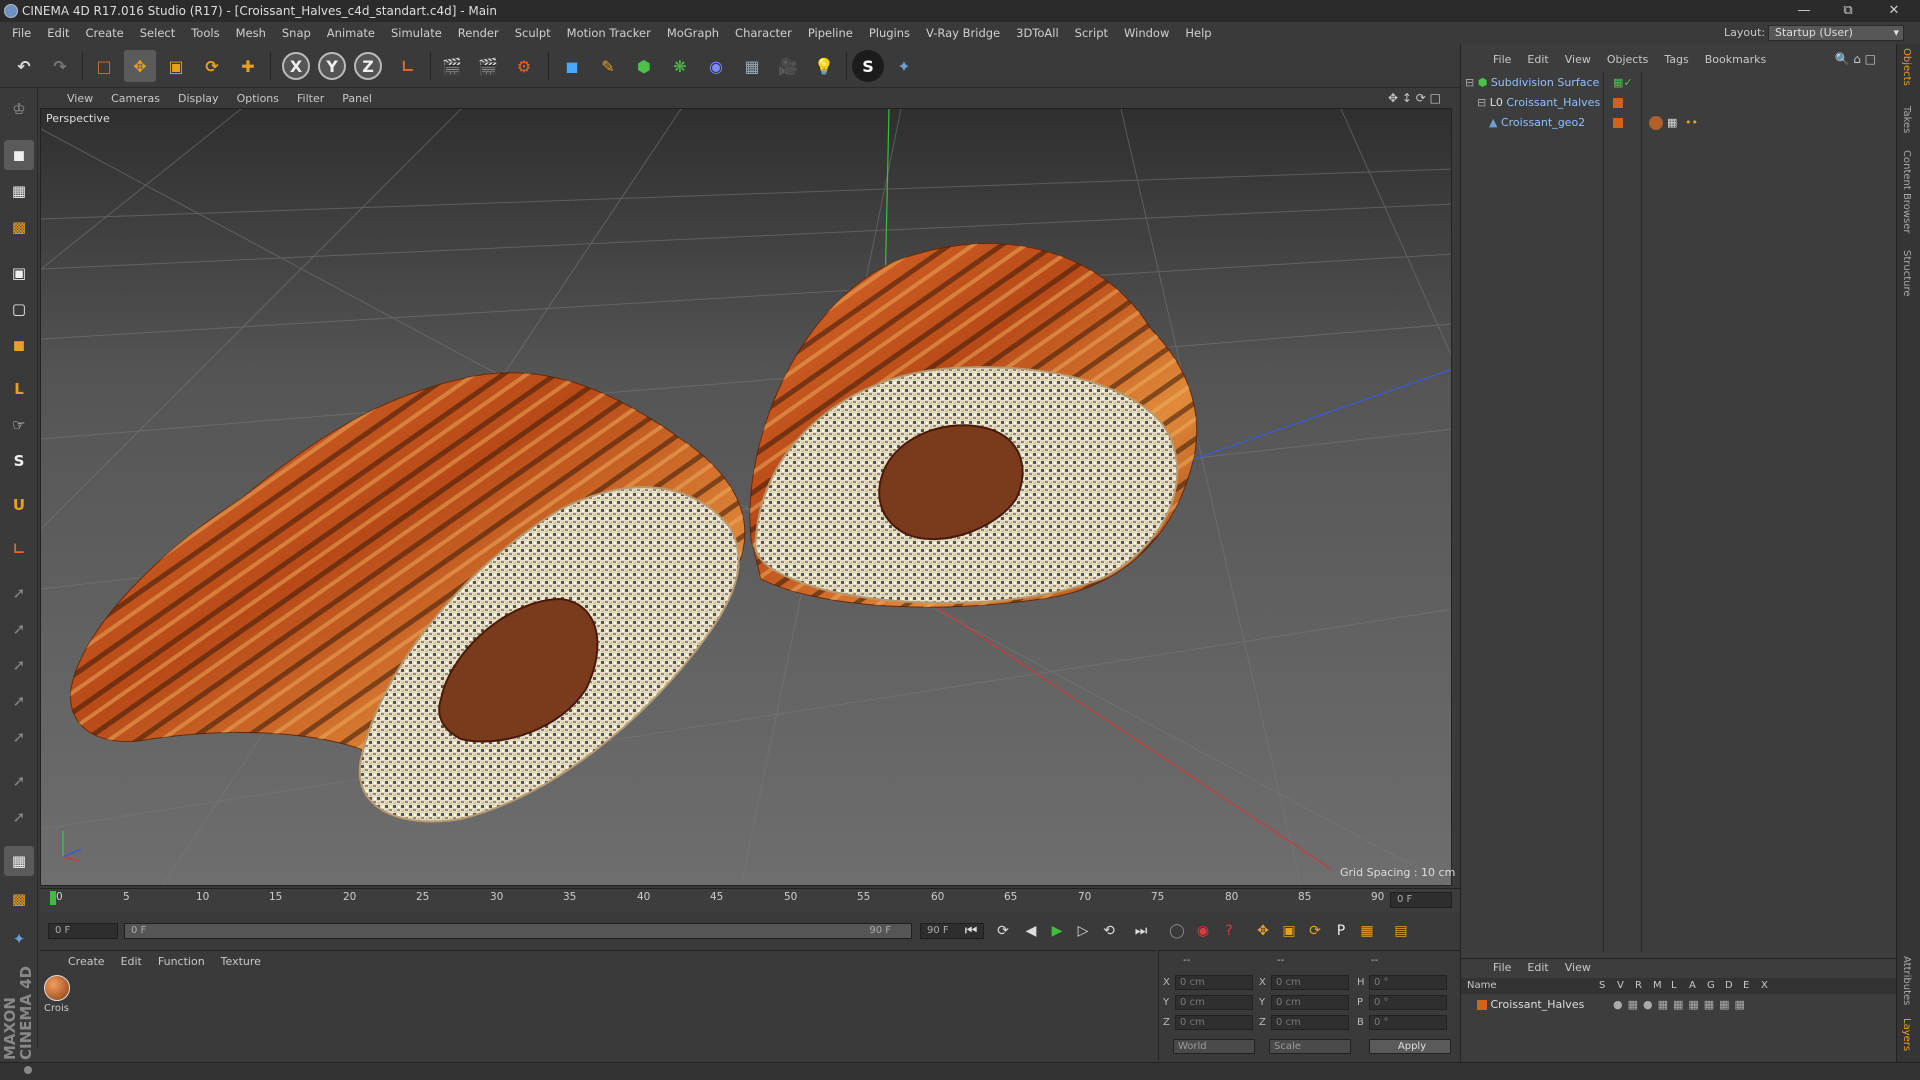 This screenshot has height=1080, width=1920. Describe the element at coordinates (1057, 931) in the screenshot. I see `play-icon: ▶` at that location.